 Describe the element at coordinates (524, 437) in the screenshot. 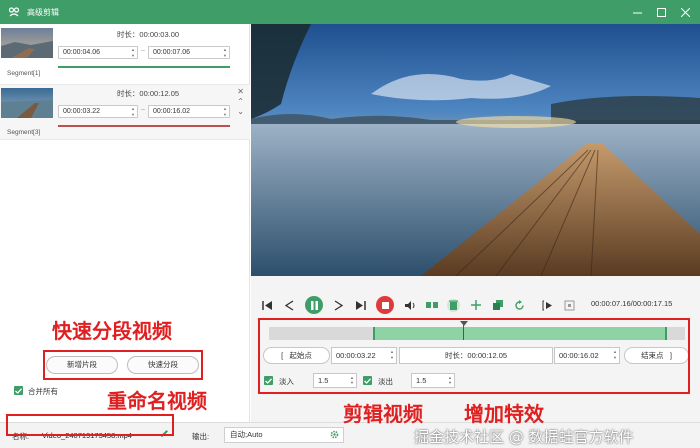

I see `watermark-text: 掘金技术社区 @ 数据蛙官方软件` at that location.